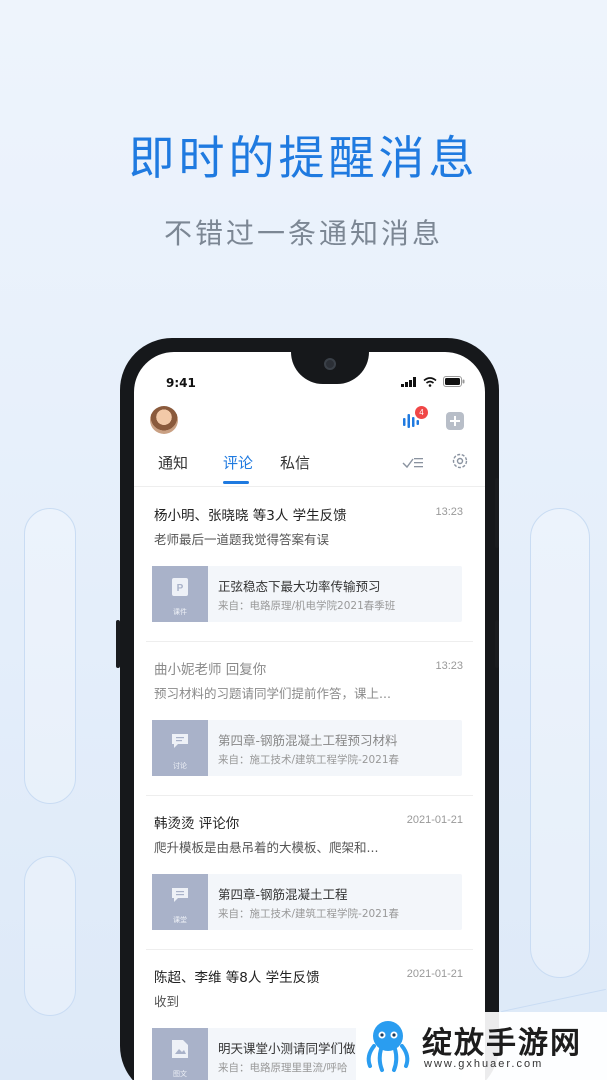 This screenshot has width=607, height=1080. Describe the element at coordinates (330, 364) in the screenshot. I see `front-camera` at that location.